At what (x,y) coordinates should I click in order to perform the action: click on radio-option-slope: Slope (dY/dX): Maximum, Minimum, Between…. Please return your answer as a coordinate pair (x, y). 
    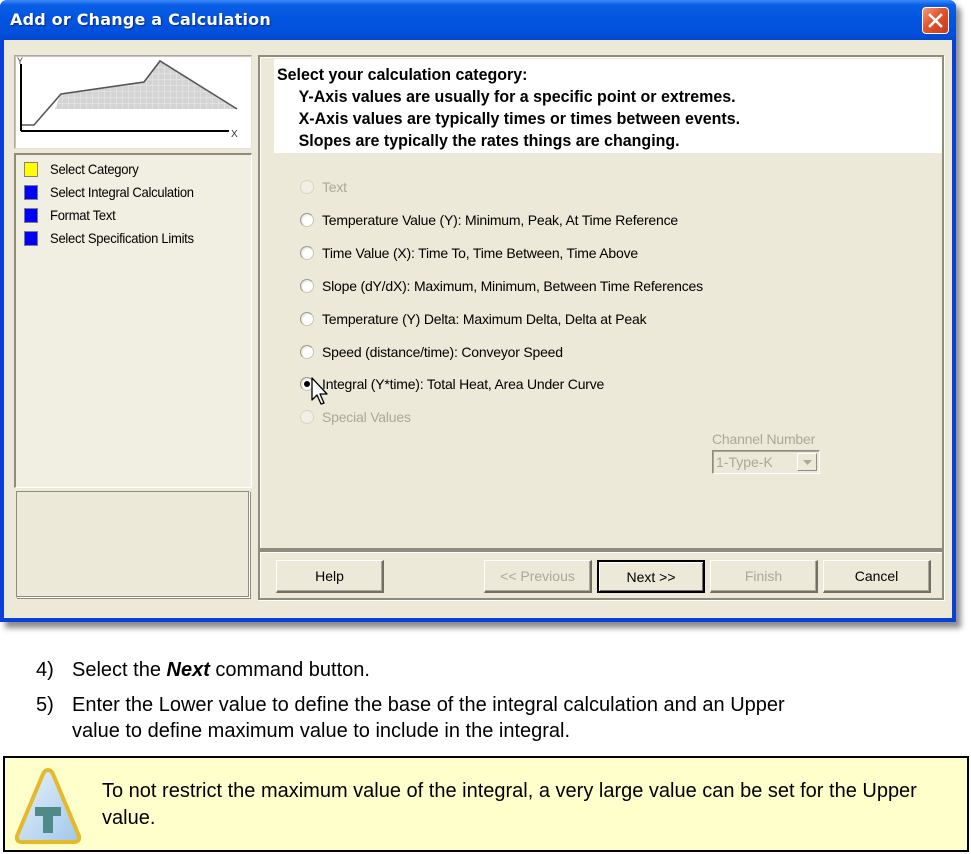
    Looking at the image, I should click on (501, 286).